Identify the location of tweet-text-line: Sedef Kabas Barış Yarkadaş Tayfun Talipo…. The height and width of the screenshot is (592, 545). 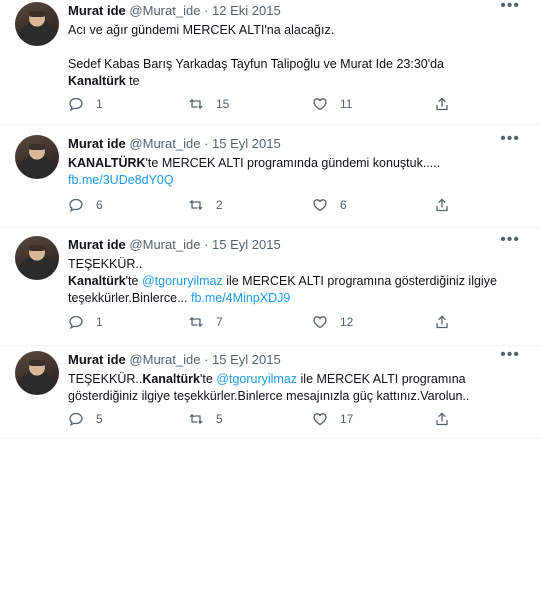
(294, 64).